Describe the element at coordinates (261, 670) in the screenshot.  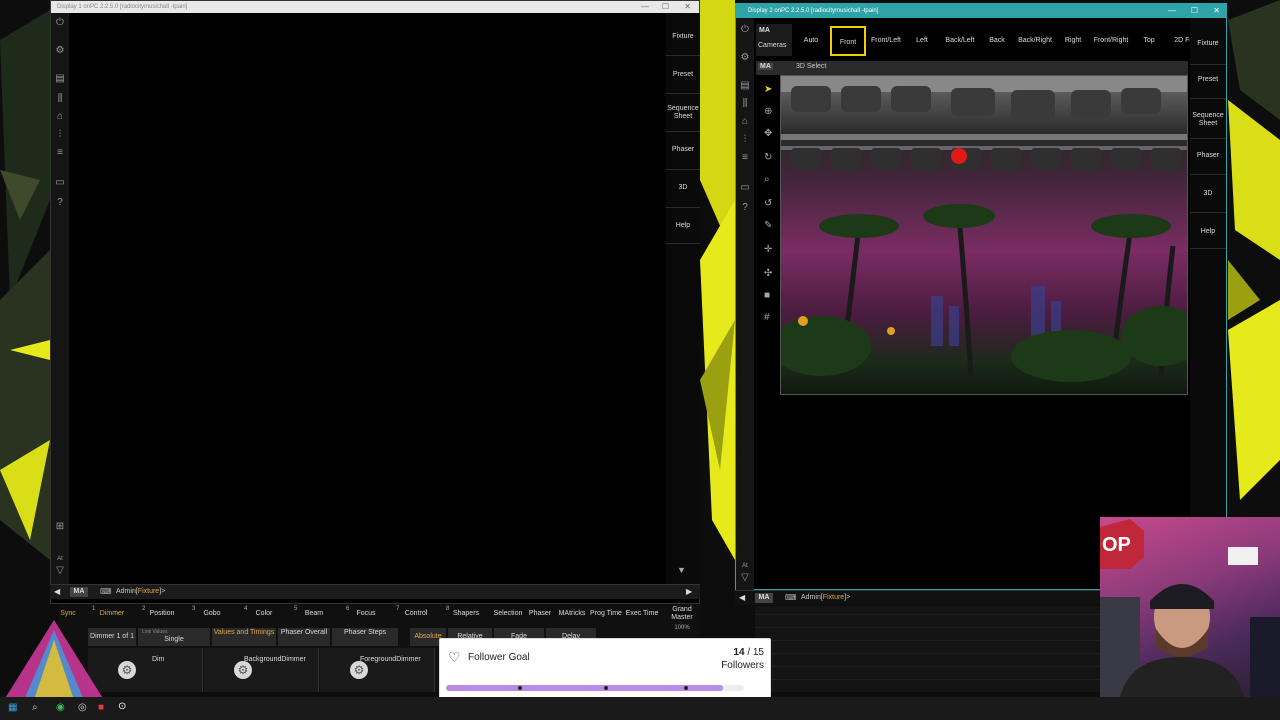
I see `encoder-background-dimmer: ⚙ BackgroundDimmer` at that location.